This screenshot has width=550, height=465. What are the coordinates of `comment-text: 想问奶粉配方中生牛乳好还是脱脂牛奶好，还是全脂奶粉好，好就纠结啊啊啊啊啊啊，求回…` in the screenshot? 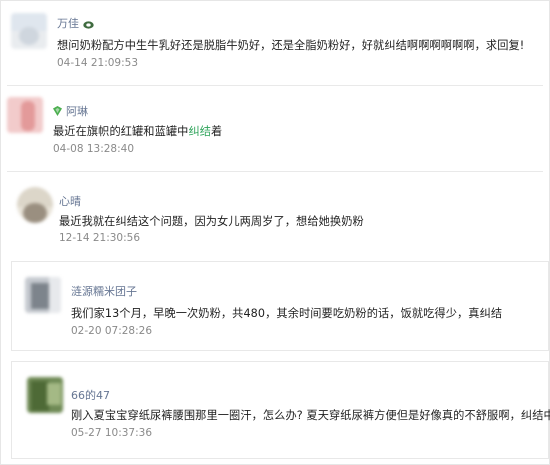 It's located at (291, 45).